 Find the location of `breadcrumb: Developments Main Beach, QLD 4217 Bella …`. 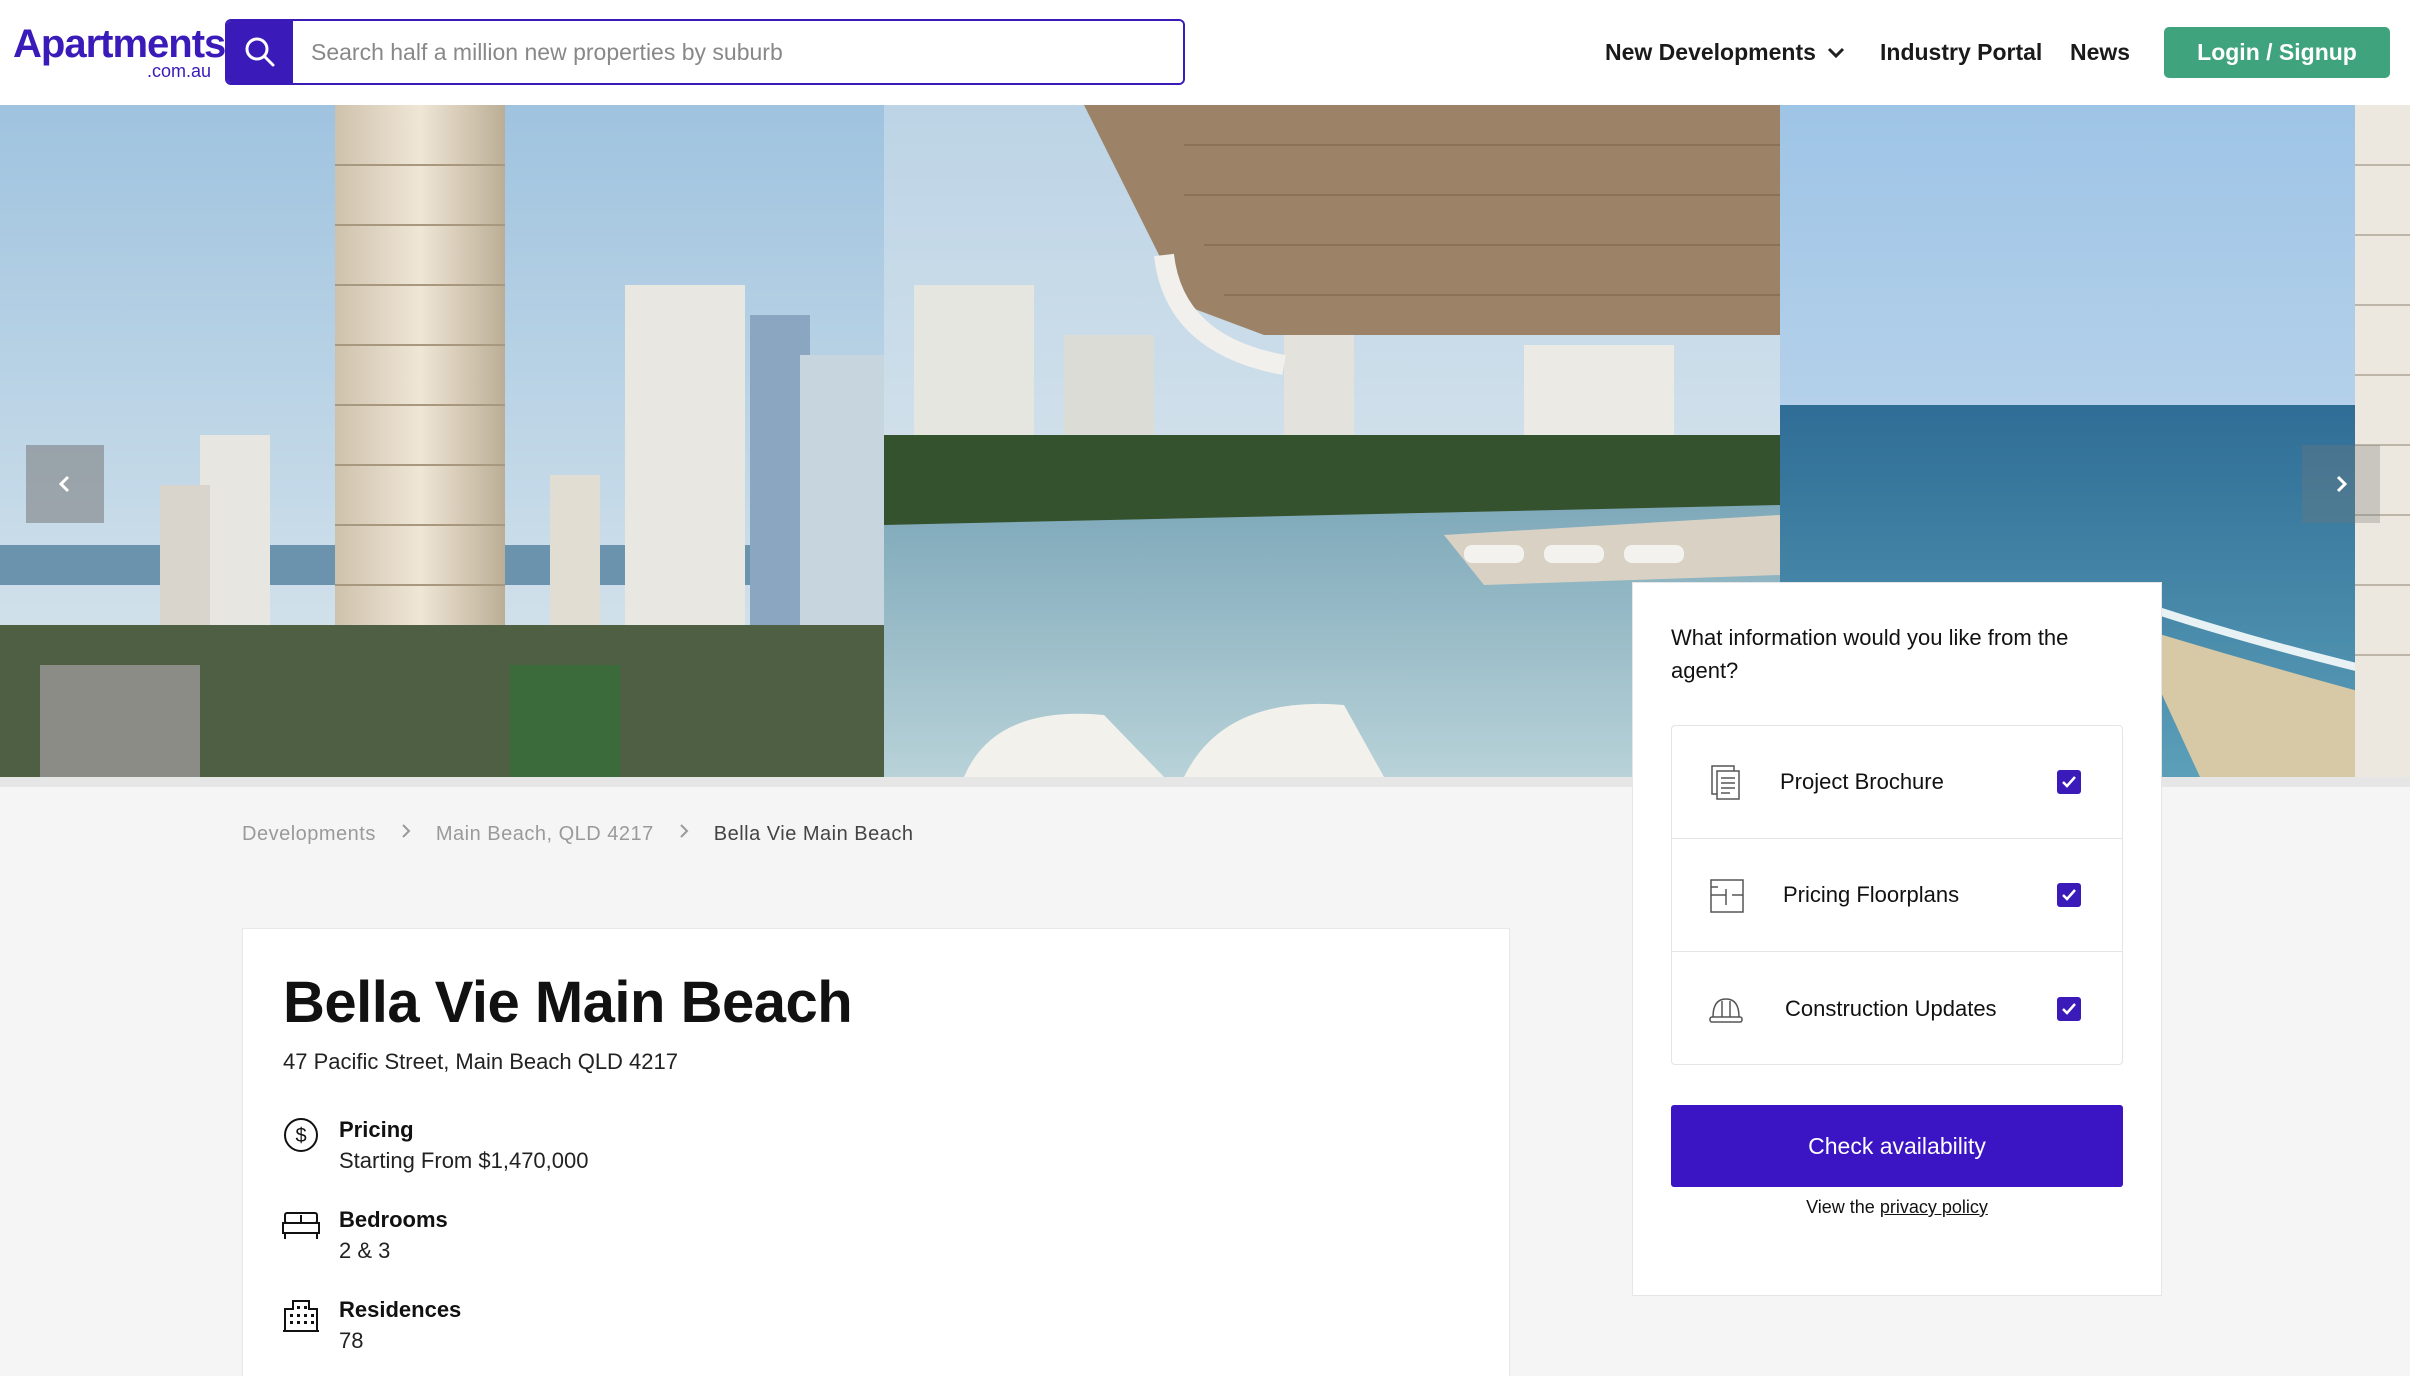

breadcrumb: Developments Main Beach, QLD 4217 Bella … is located at coordinates (578, 834).